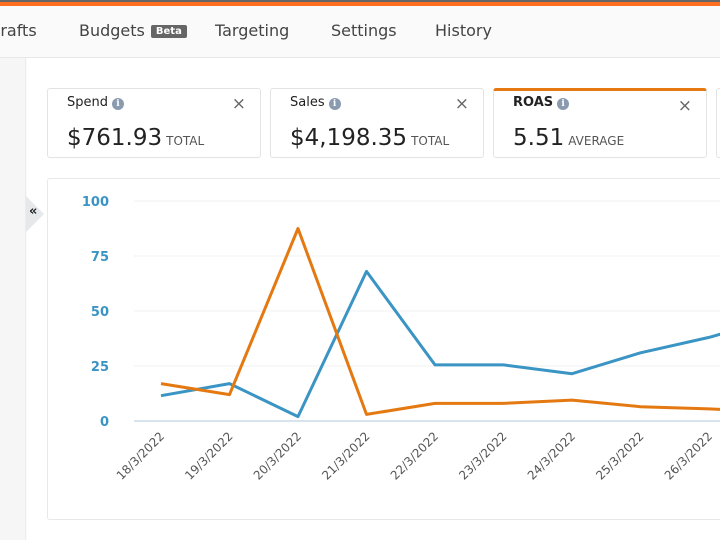 Image resolution: width=720 pixels, height=540 pixels. I want to click on tab-label: Budgets, so click(112, 30).